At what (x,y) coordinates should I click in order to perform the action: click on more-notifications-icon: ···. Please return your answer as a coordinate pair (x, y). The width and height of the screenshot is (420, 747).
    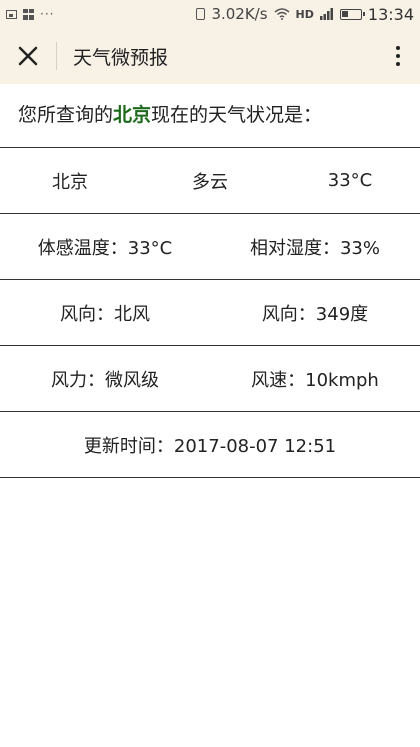
    Looking at the image, I should click on (47, 14).